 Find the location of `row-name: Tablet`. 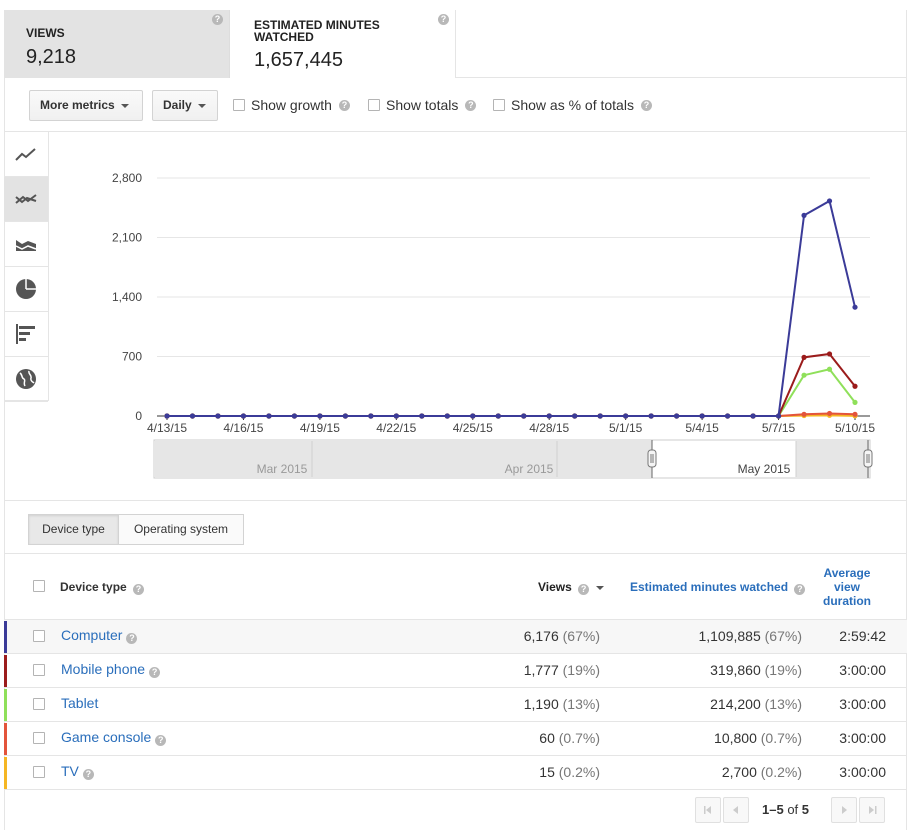

row-name: Tablet is located at coordinates (79, 703).